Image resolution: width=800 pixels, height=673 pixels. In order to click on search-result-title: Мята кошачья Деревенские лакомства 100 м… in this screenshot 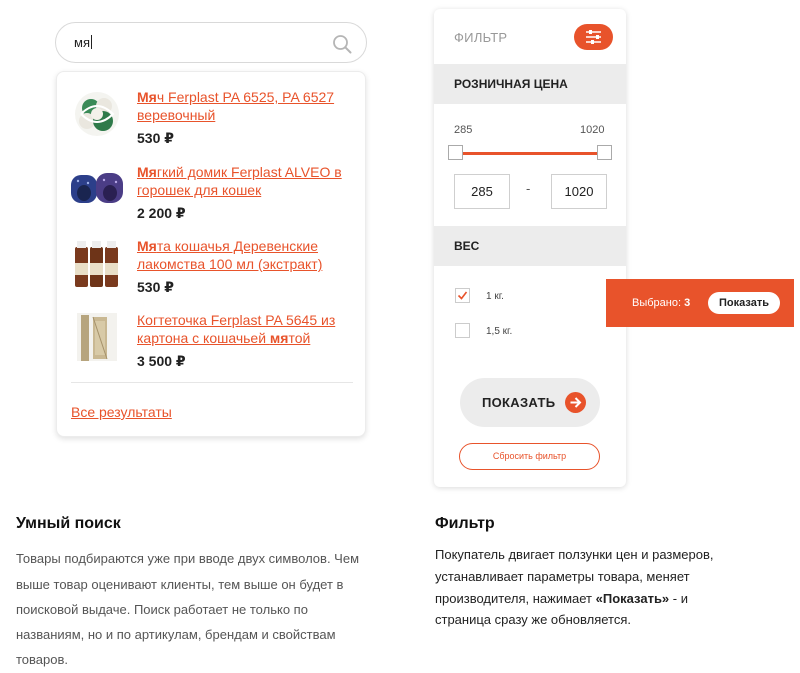, I will do `click(247, 255)`.